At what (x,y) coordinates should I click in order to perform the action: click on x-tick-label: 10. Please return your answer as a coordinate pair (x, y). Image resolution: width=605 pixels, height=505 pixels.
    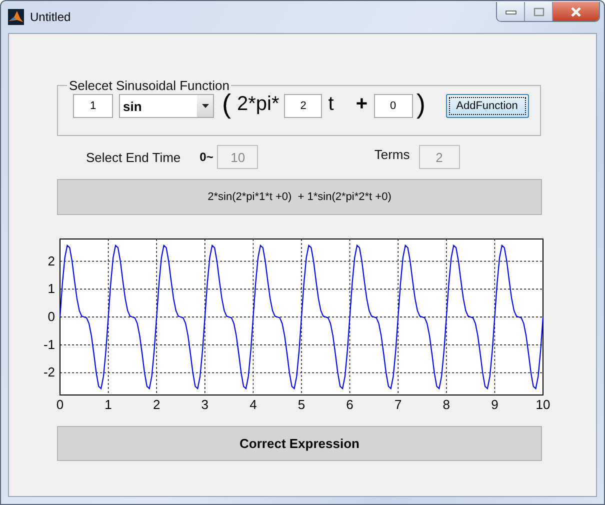
    Looking at the image, I should click on (543, 404).